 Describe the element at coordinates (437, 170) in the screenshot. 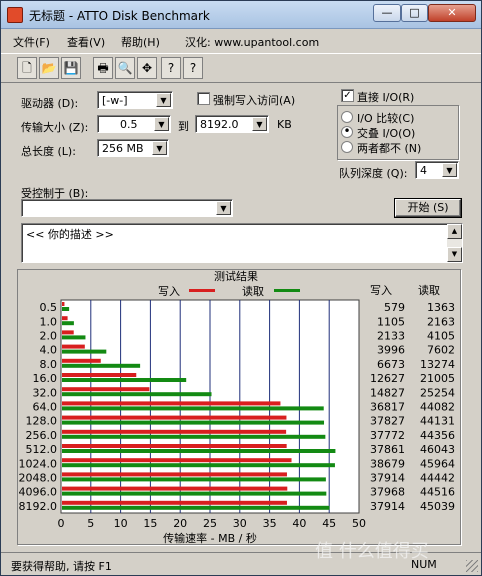

I see `queue-depth-select: 4 ▼` at that location.